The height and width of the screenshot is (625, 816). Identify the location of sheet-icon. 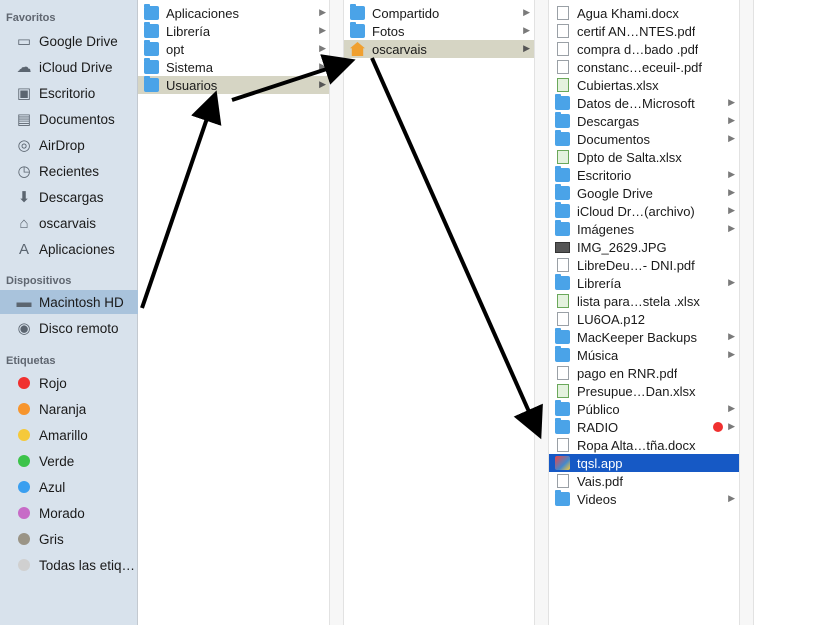
(563, 301).